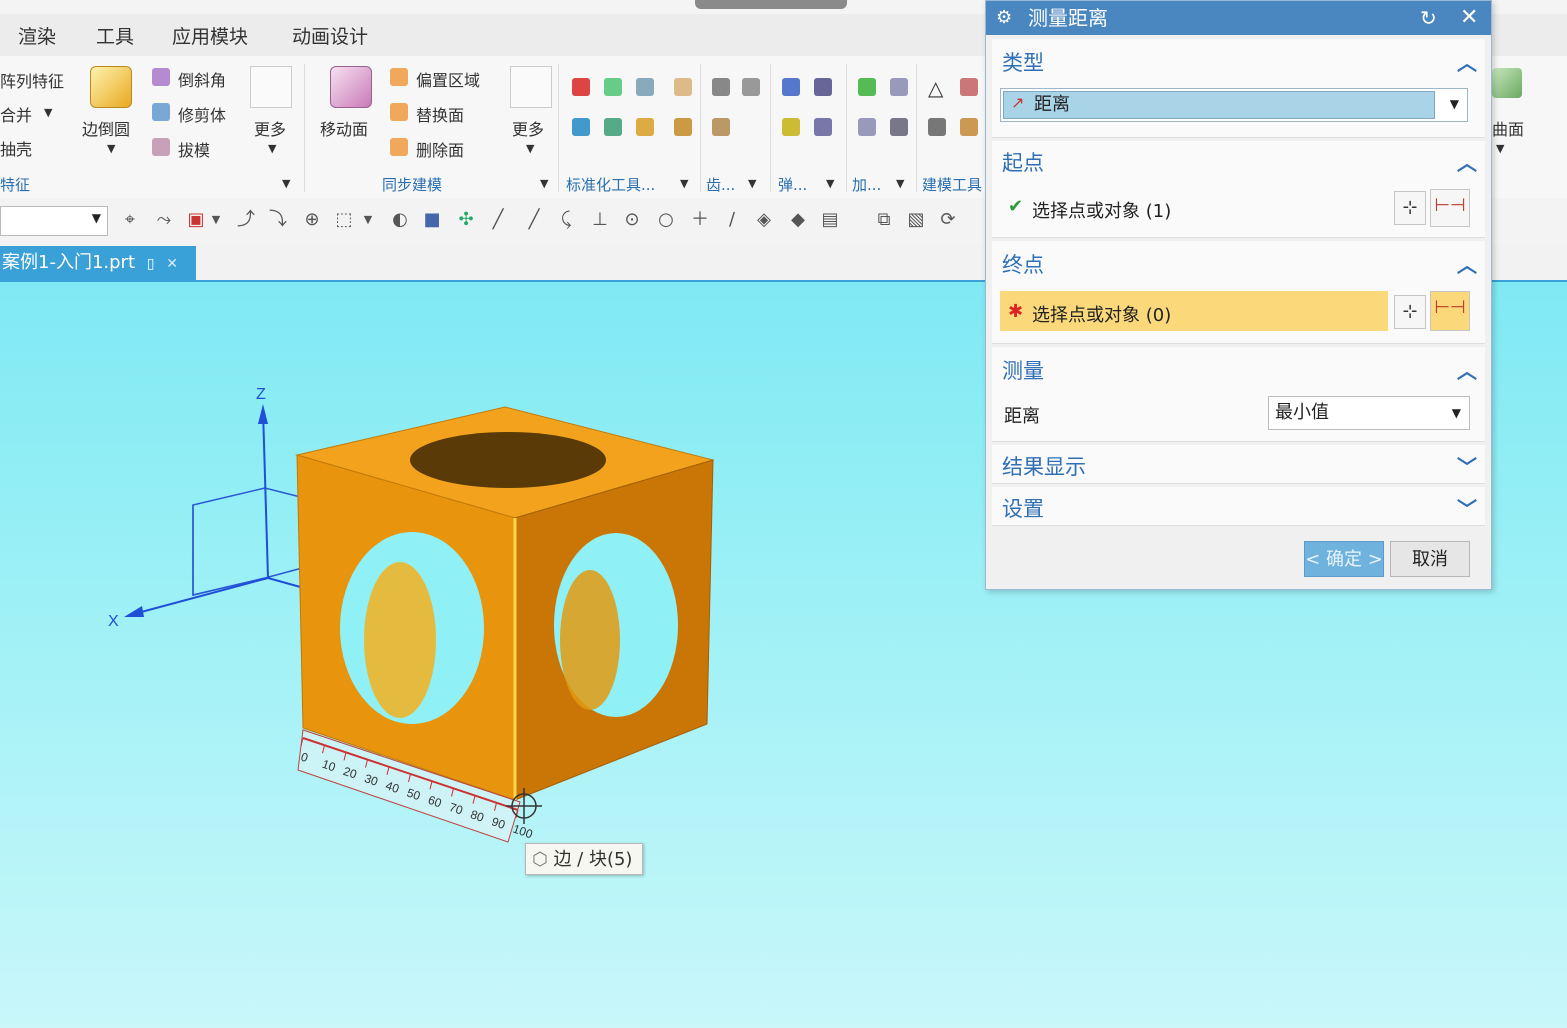 The height and width of the screenshot is (1028, 1567). Describe the element at coordinates (440, 114) in the screenshot. I see `replace-face-button: 替换面` at that location.